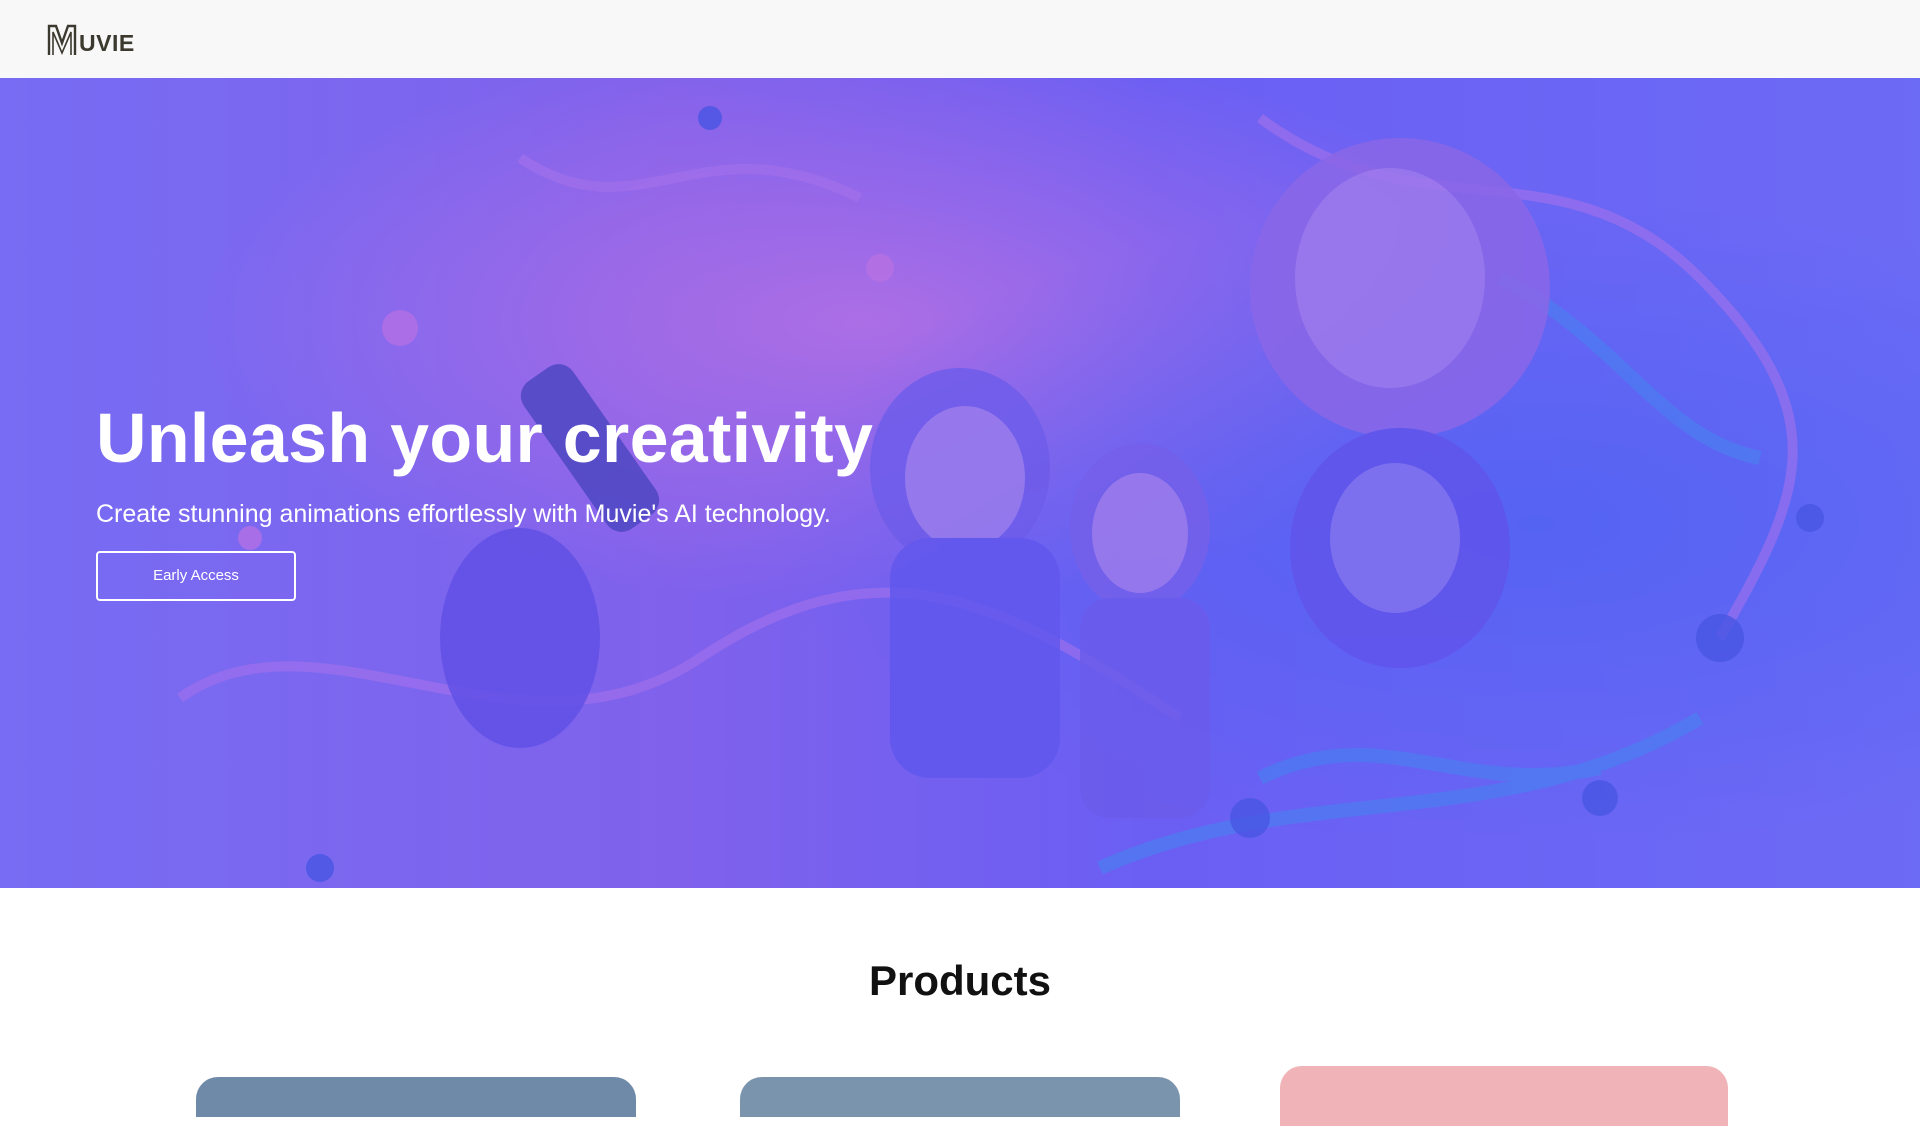  Describe the element at coordinates (62, 40) in the screenshot. I see `muvie-m-logo-icon` at that location.